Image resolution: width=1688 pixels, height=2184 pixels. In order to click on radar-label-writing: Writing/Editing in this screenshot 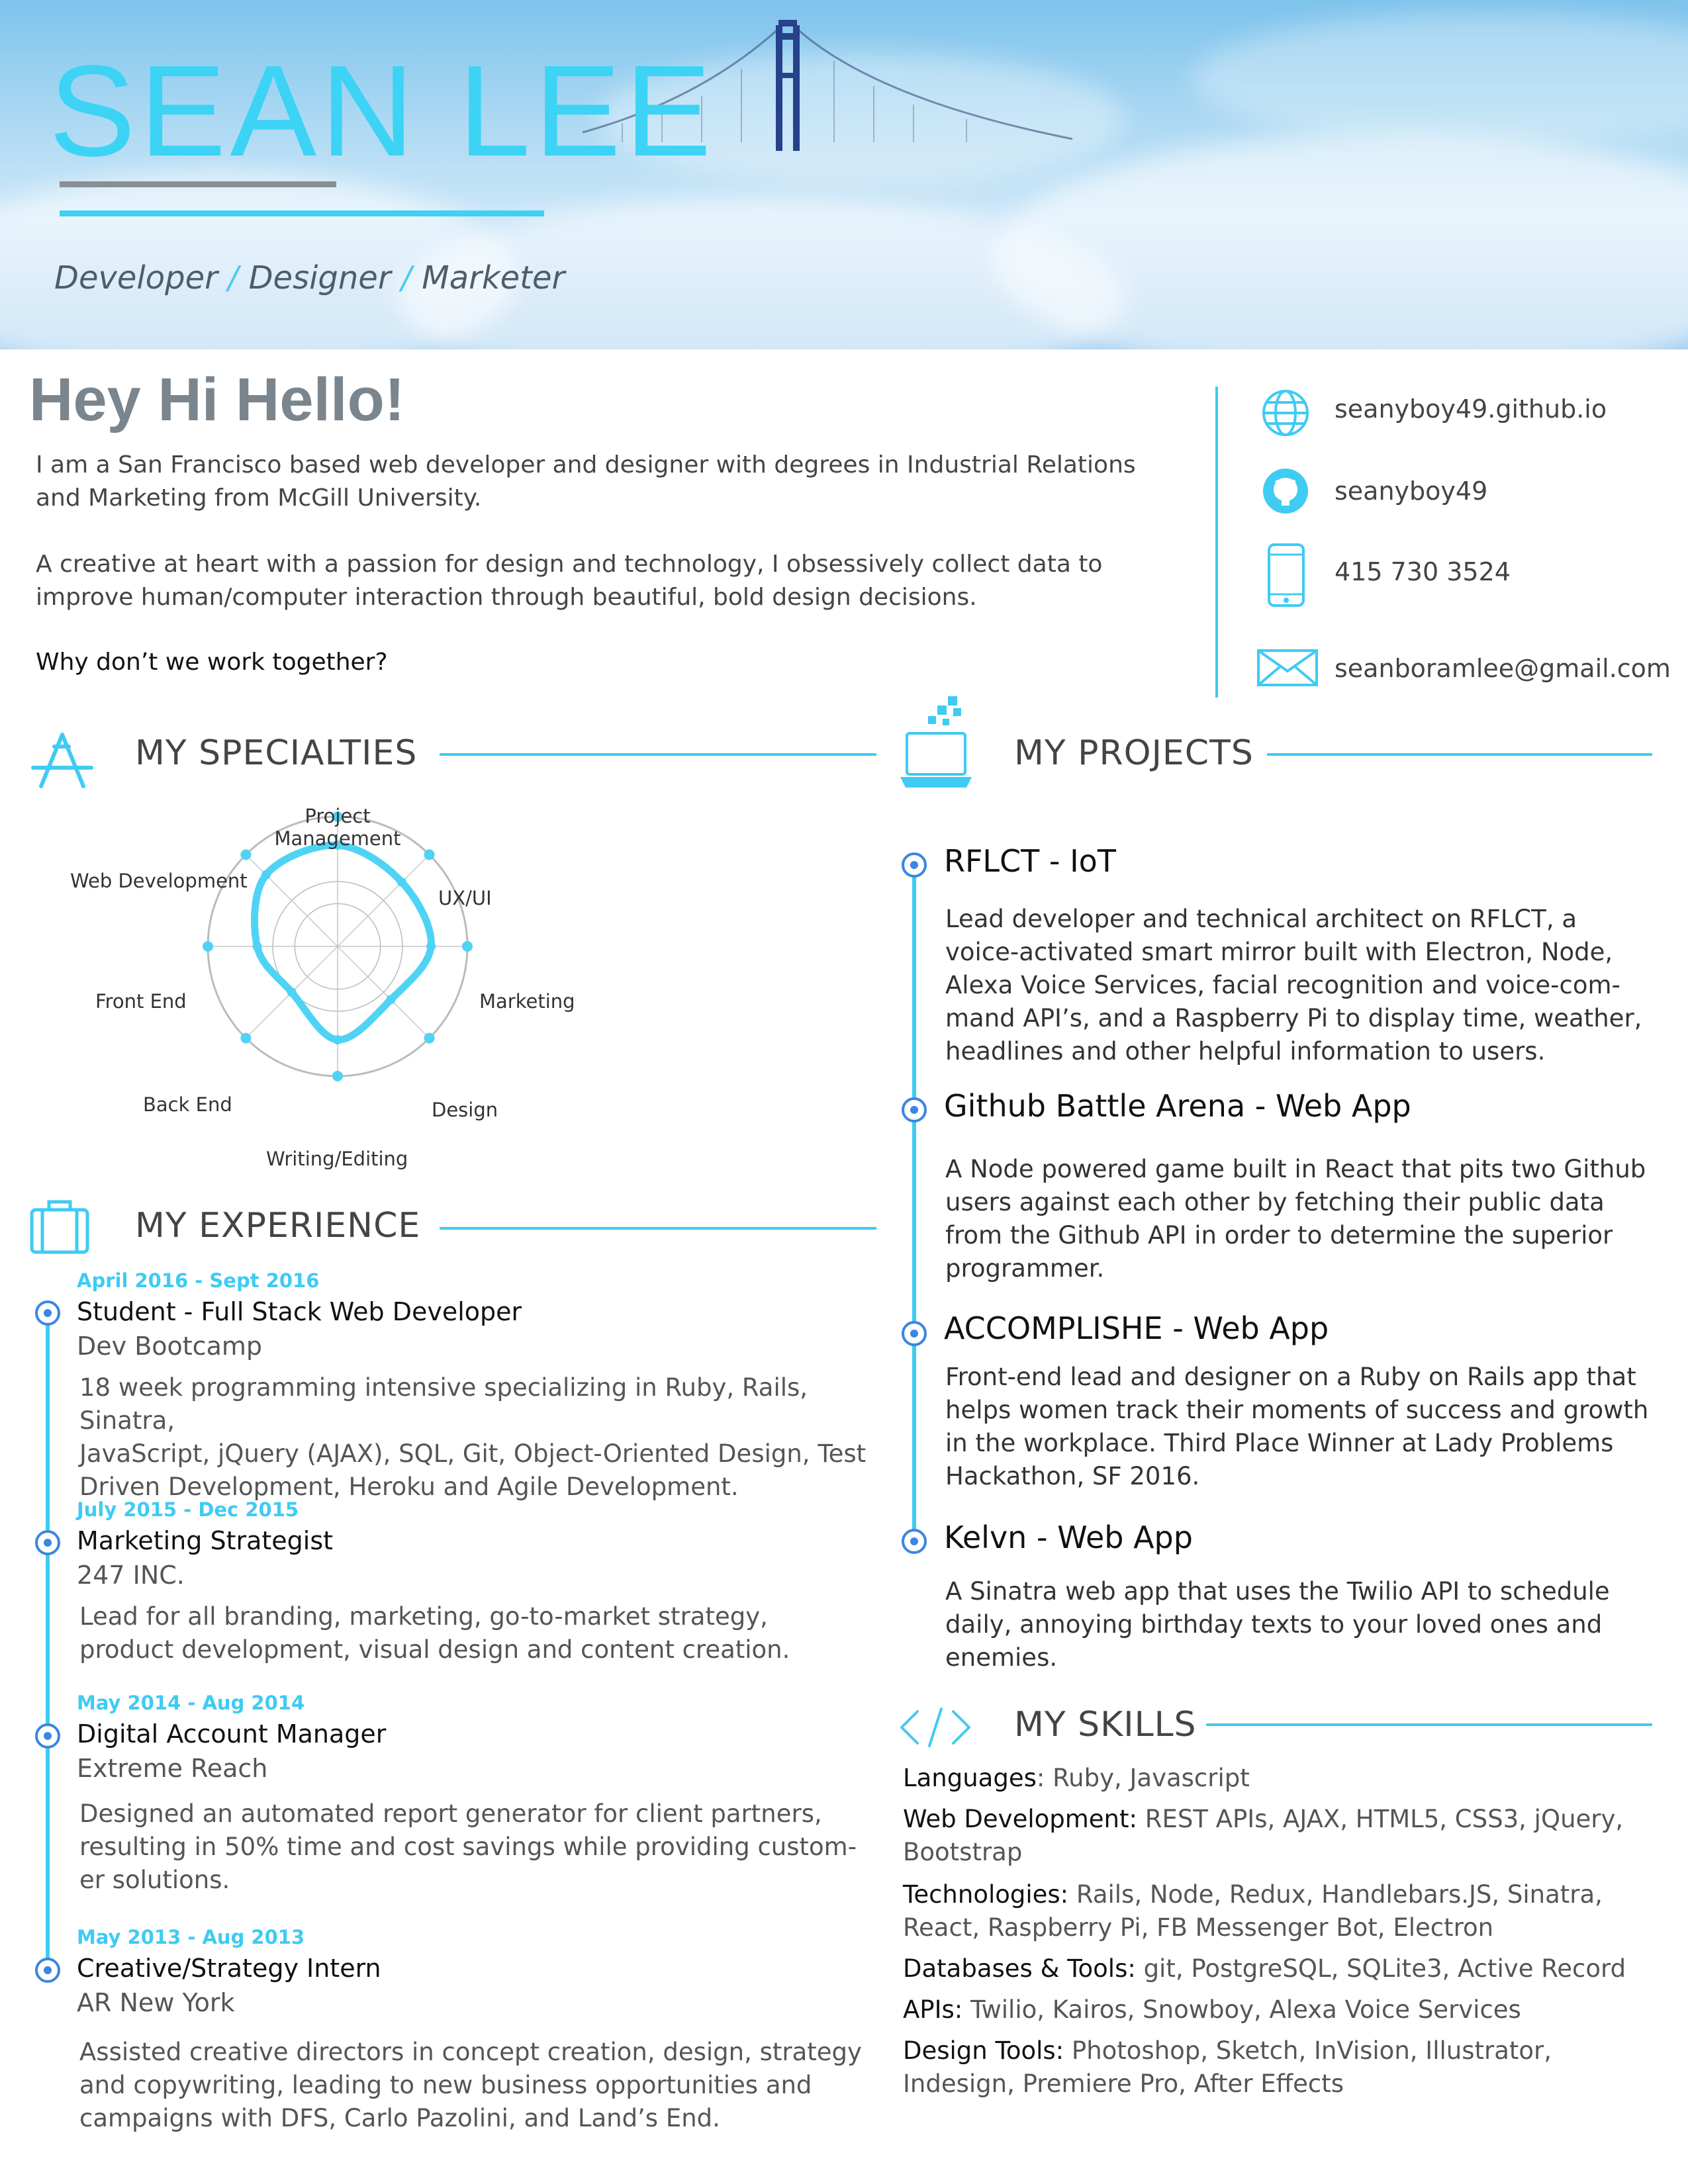, I will do `click(337, 1159)`.